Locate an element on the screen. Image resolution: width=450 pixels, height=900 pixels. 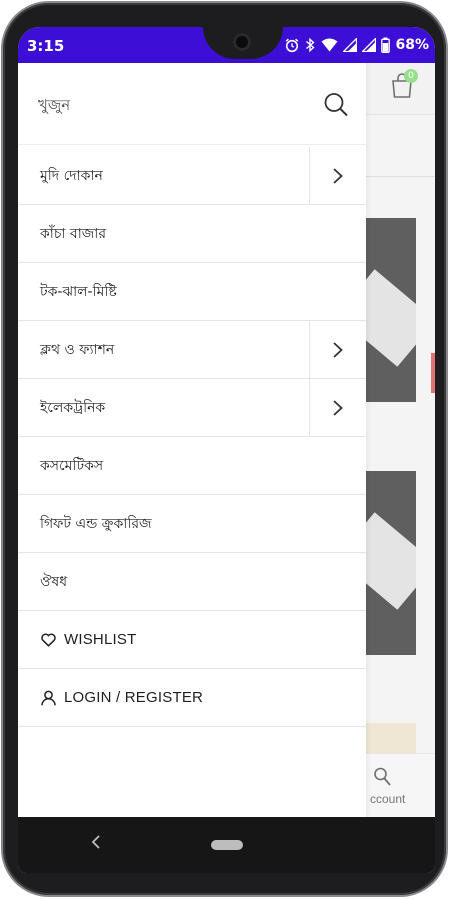
menu-item-login-register: LOGIN / REGISTER is located at coordinates (192, 698).